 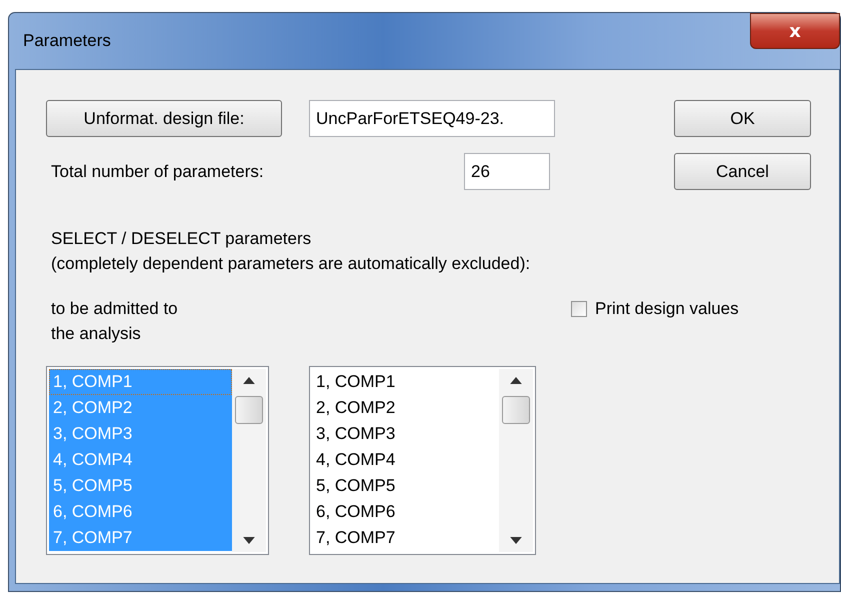 What do you see at coordinates (742, 118) in the screenshot?
I see `ok-button: OK` at bounding box center [742, 118].